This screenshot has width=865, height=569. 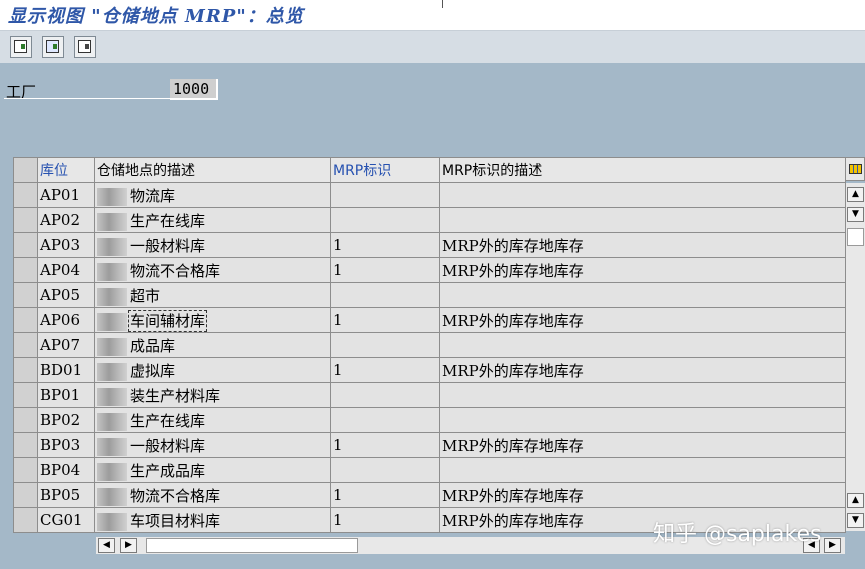 What do you see at coordinates (21, 47) in the screenshot?
I see `details-button` at bounding box center [21, 47].